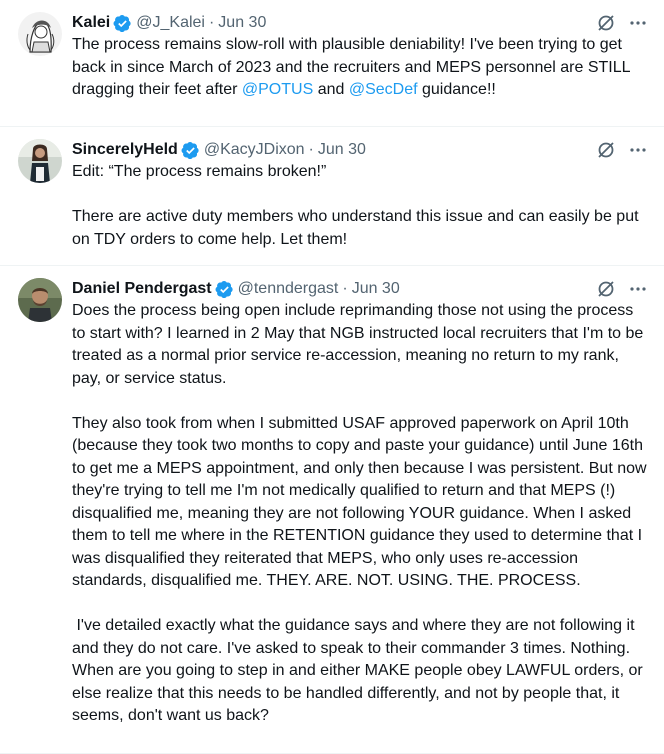 The height and width of the screenshot is (754, 664). What do you see at coordinates (456, 89) in the screenshot?
I see `tweet-text-part: guidance!!` at bounding box center [456, 89].